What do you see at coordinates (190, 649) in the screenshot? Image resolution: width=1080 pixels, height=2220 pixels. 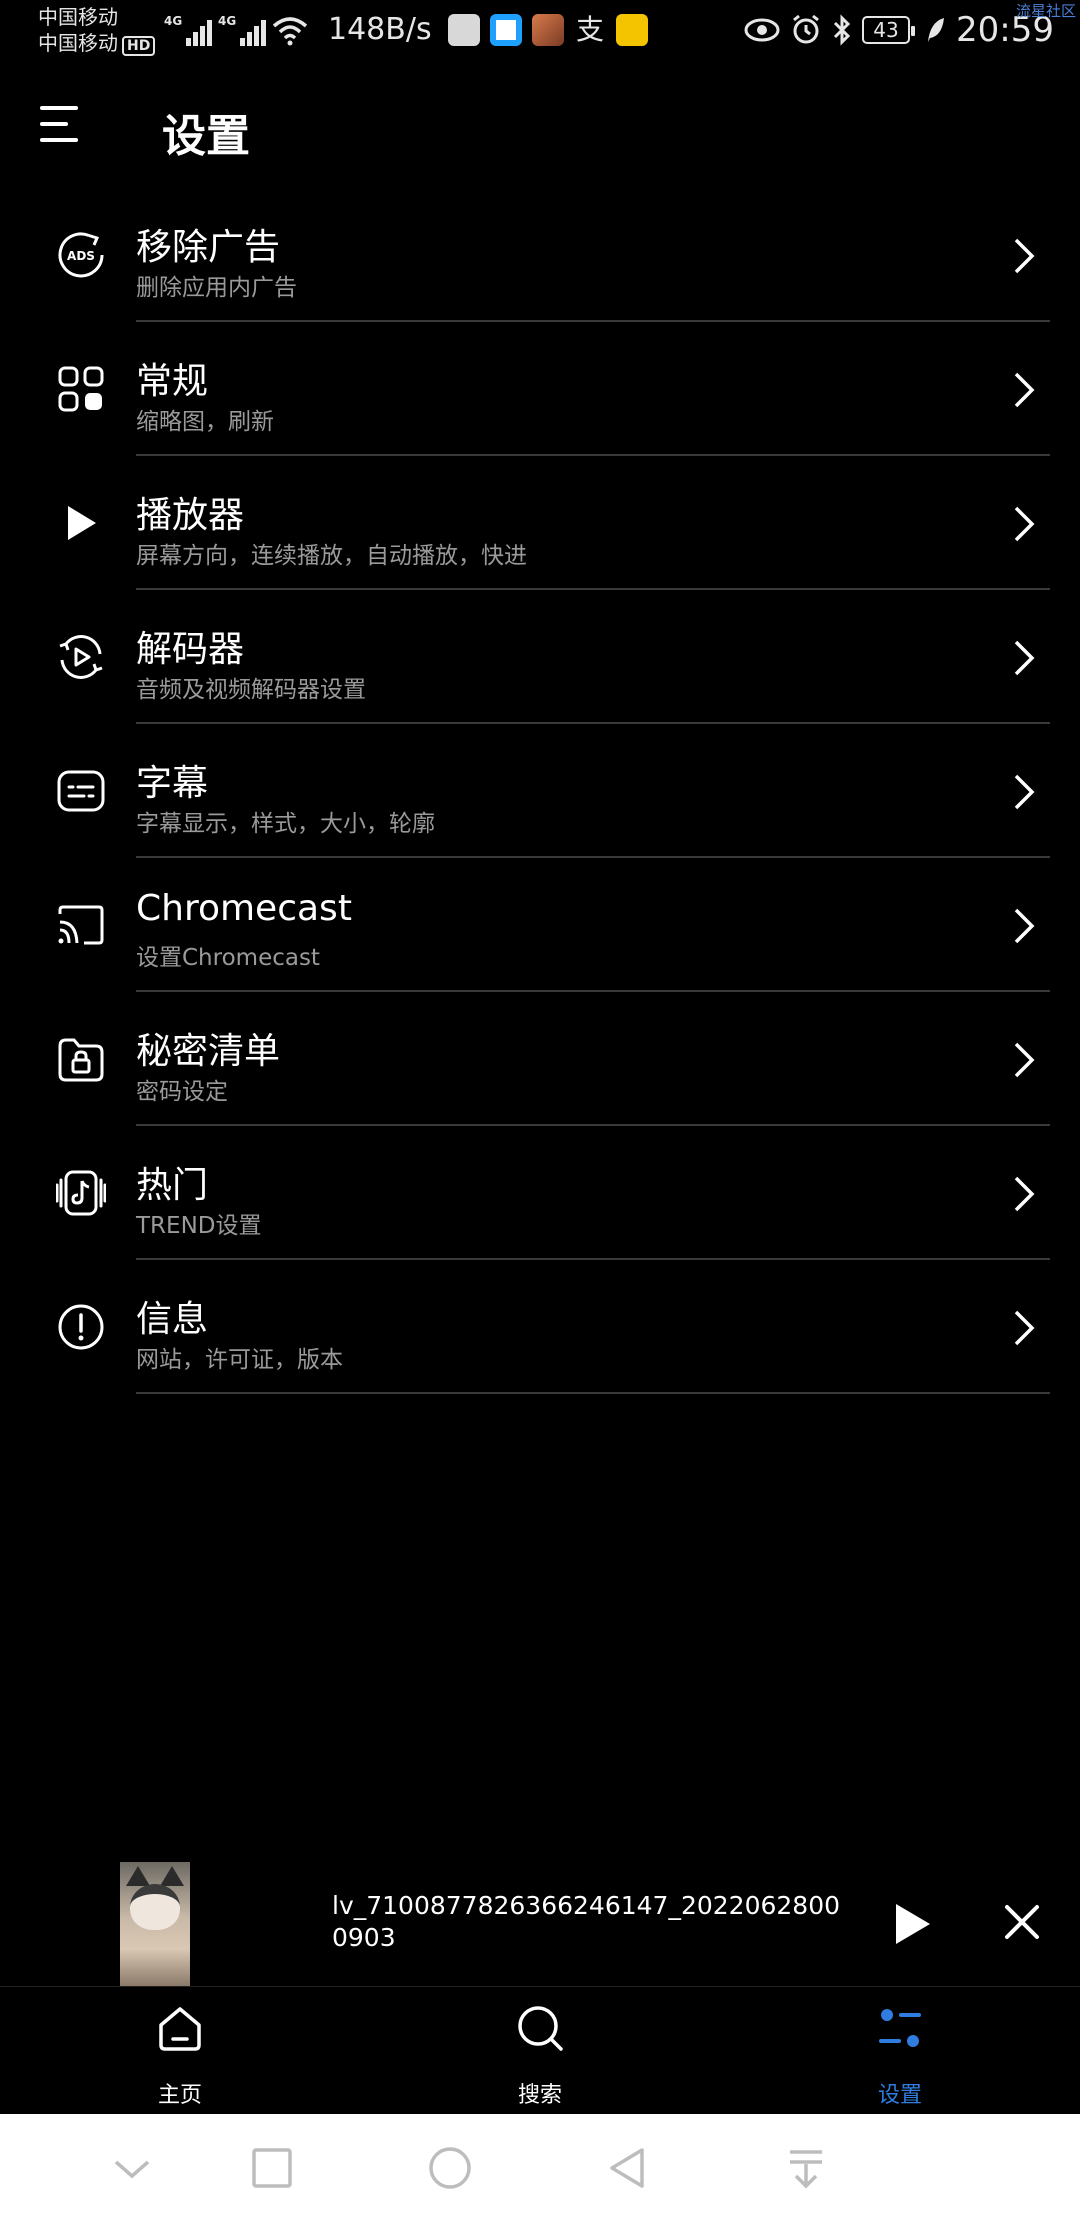 I see `settings-item-title: 解码器` at bounding box center [190, 649].